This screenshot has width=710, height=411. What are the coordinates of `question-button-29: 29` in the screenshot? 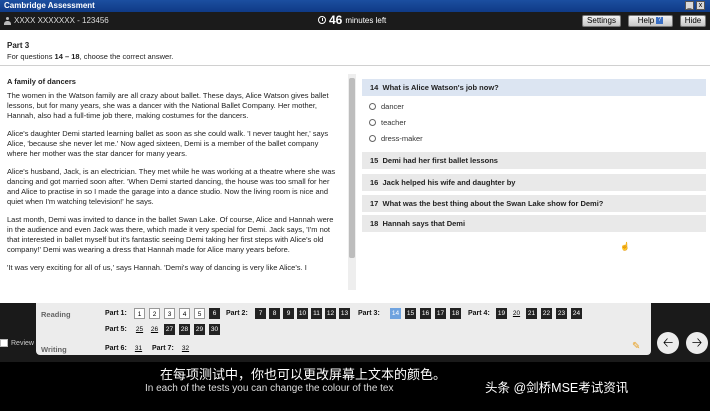 It's located at (199, 329).